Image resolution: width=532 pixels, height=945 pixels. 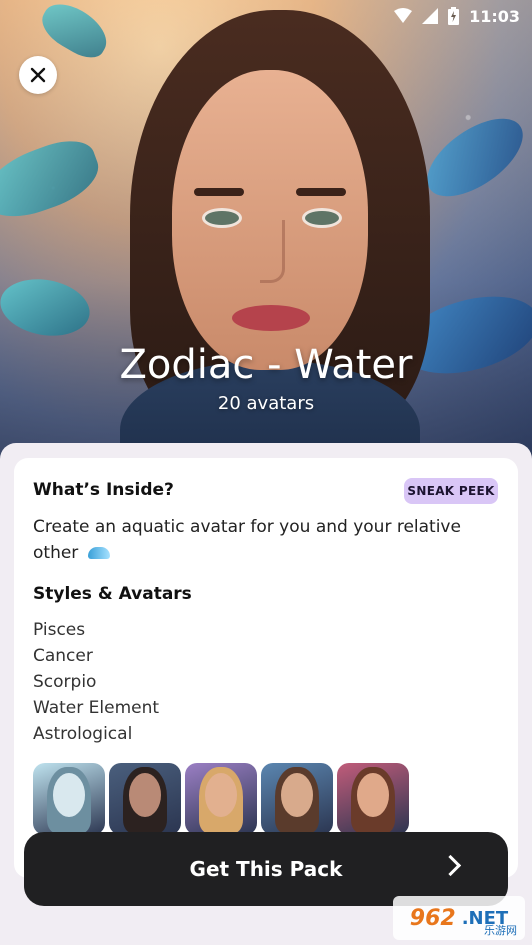 What do you see at coordinates (271, 318) in the screenshot?
I see `lips` at bounding box center [271, 318].